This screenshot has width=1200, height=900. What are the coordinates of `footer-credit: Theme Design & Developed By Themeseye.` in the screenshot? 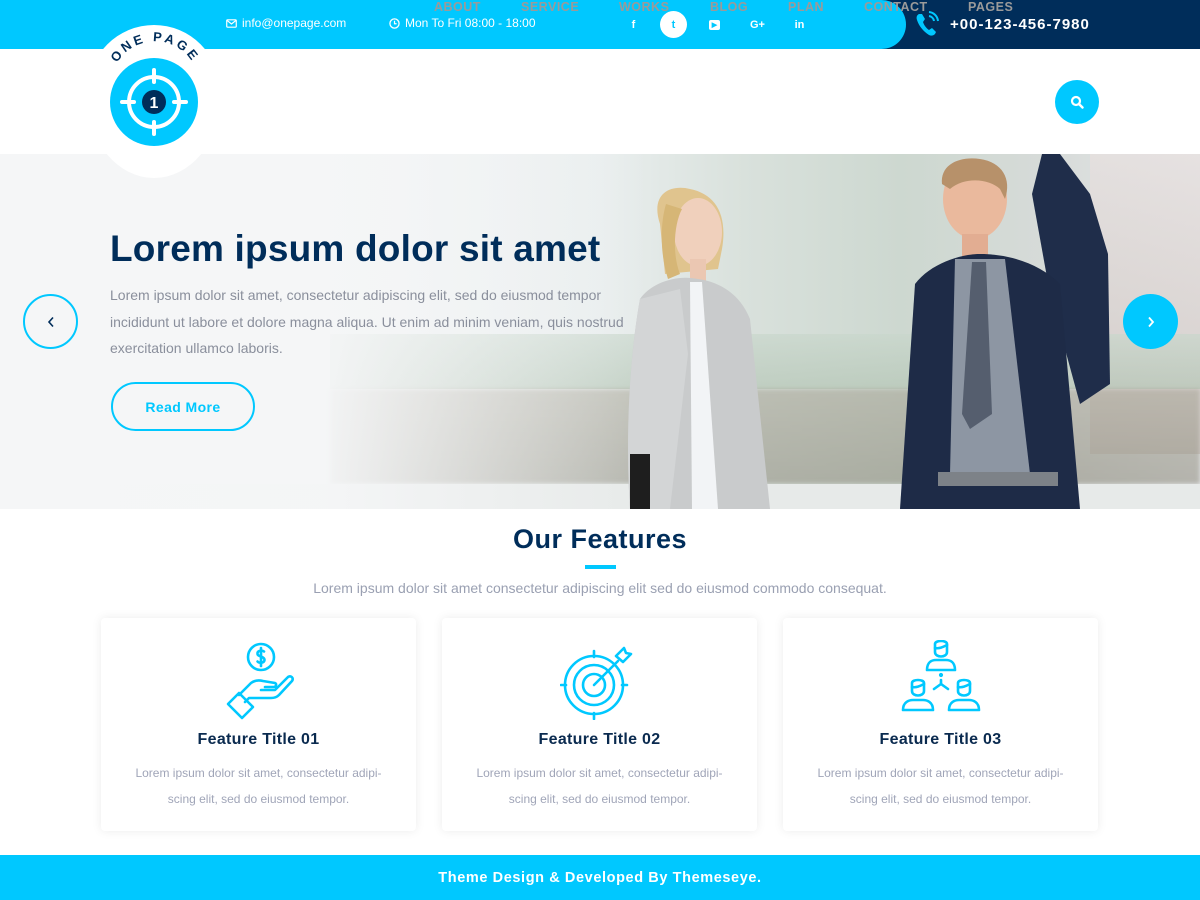 It's located at (600, 877).